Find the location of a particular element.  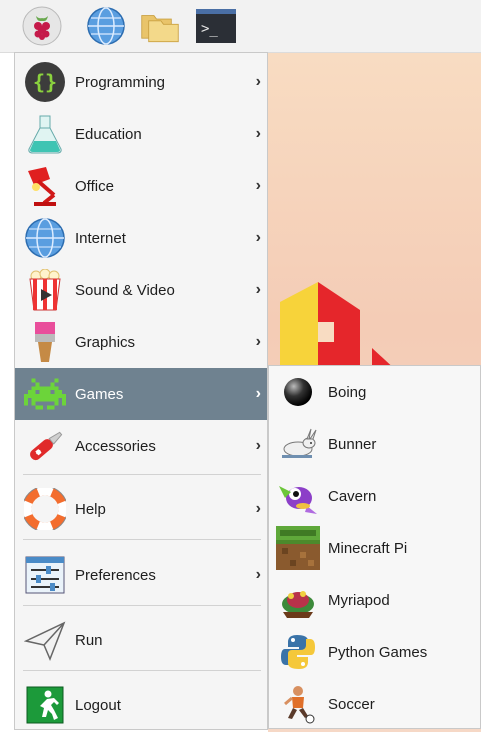

menu-item-education: Education › is located at coordinates (141, 134).